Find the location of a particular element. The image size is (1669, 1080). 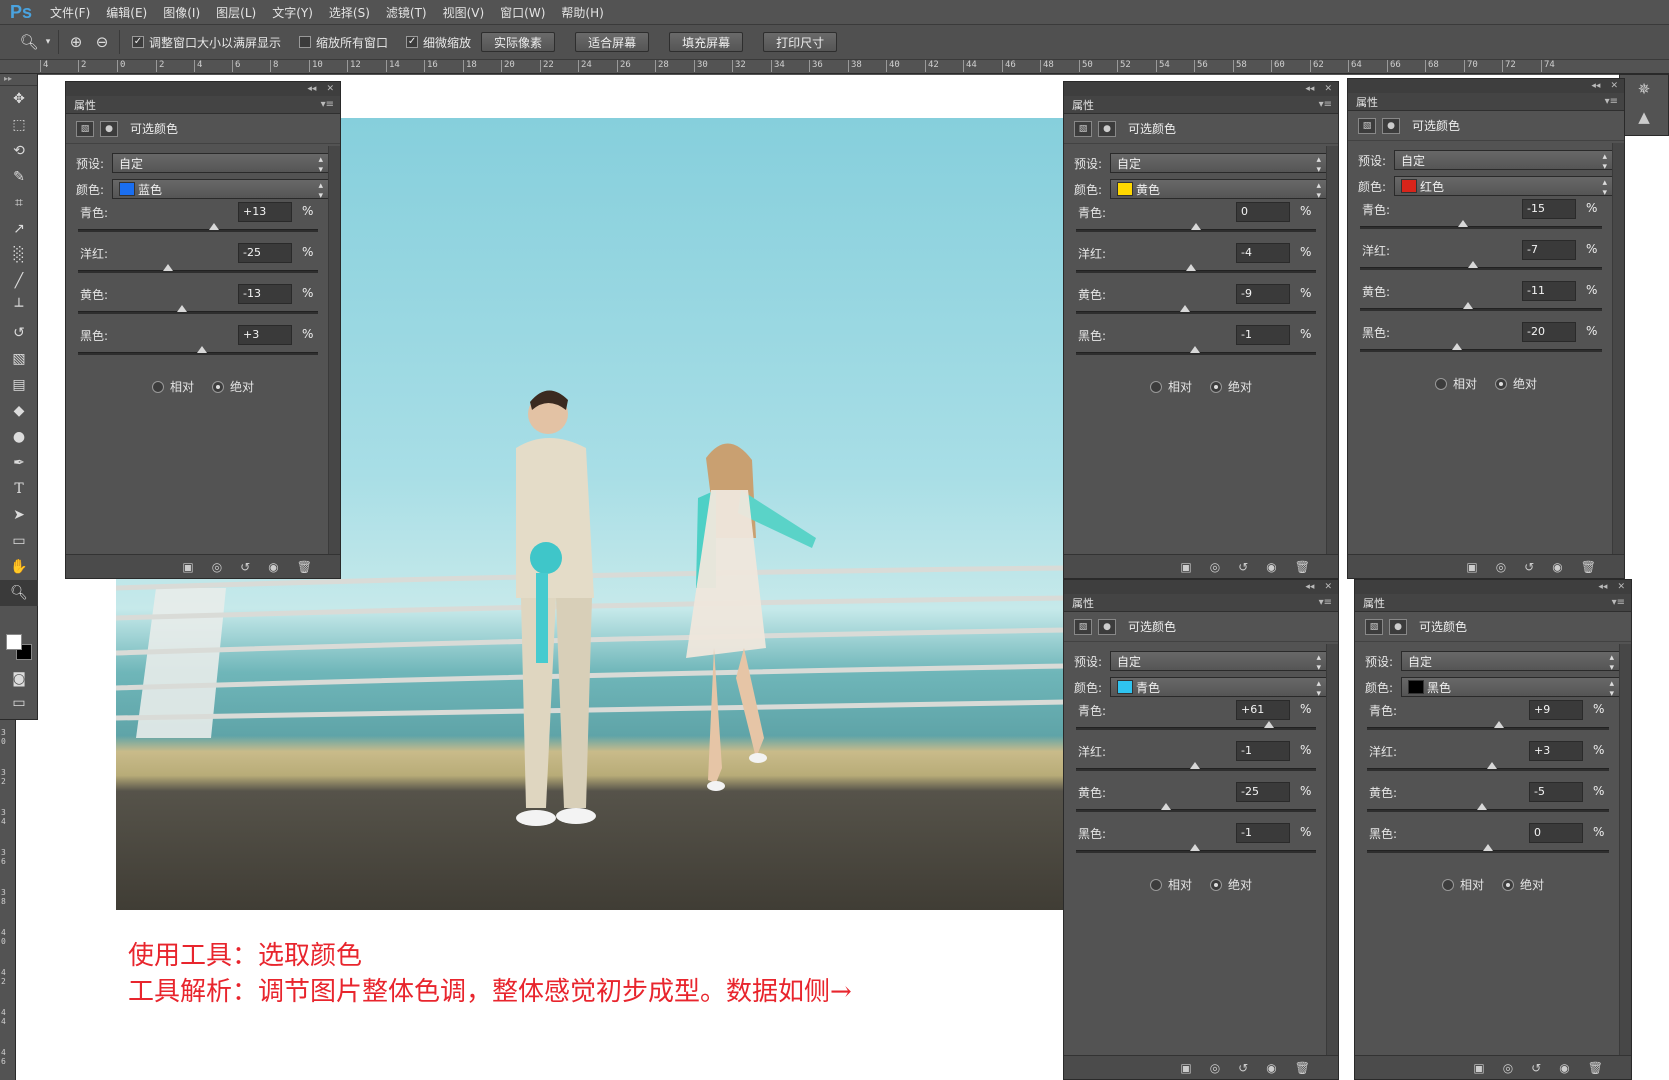

scrubby-zoom-checkbox: ✓ 细微缩放 is located at coordinates (438, 42).